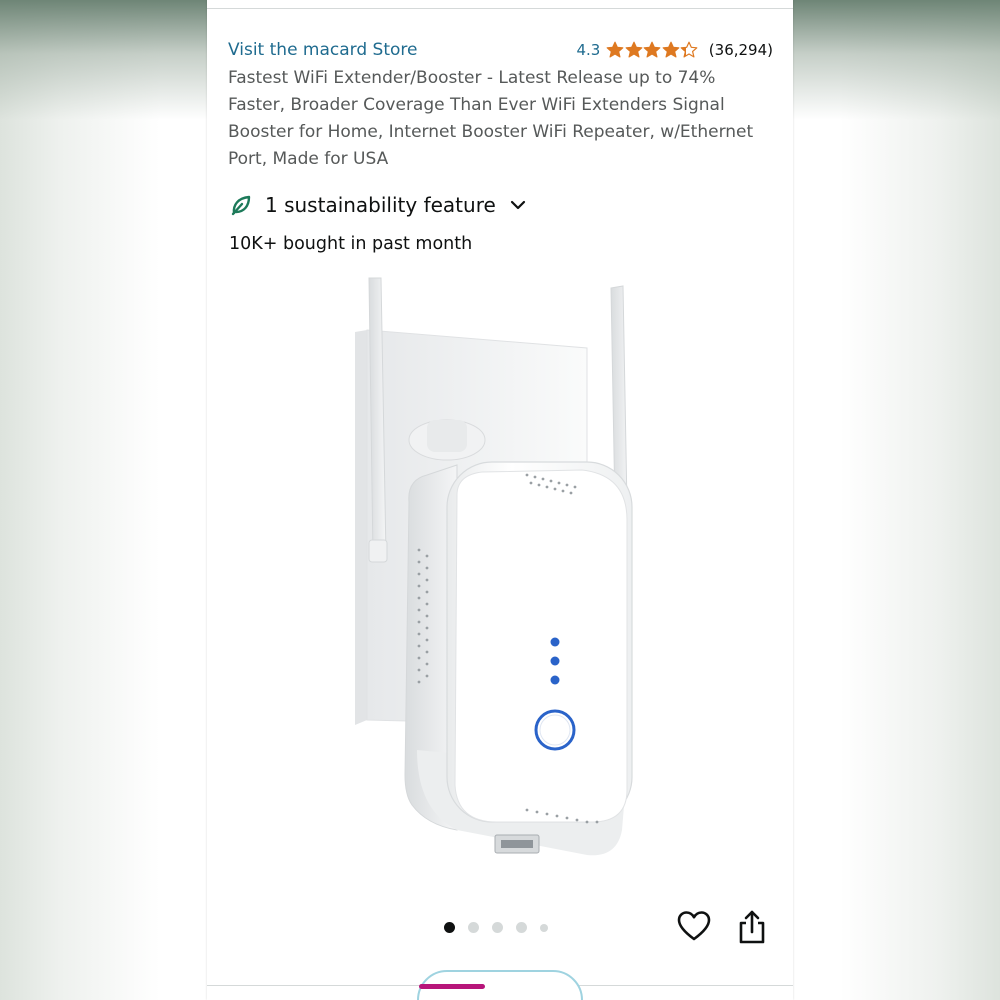 Image resolution: width=1000 pixels, height=1000 pixels. I want to click on rating-summary: 4.3 (36,294), so click(674, 50).